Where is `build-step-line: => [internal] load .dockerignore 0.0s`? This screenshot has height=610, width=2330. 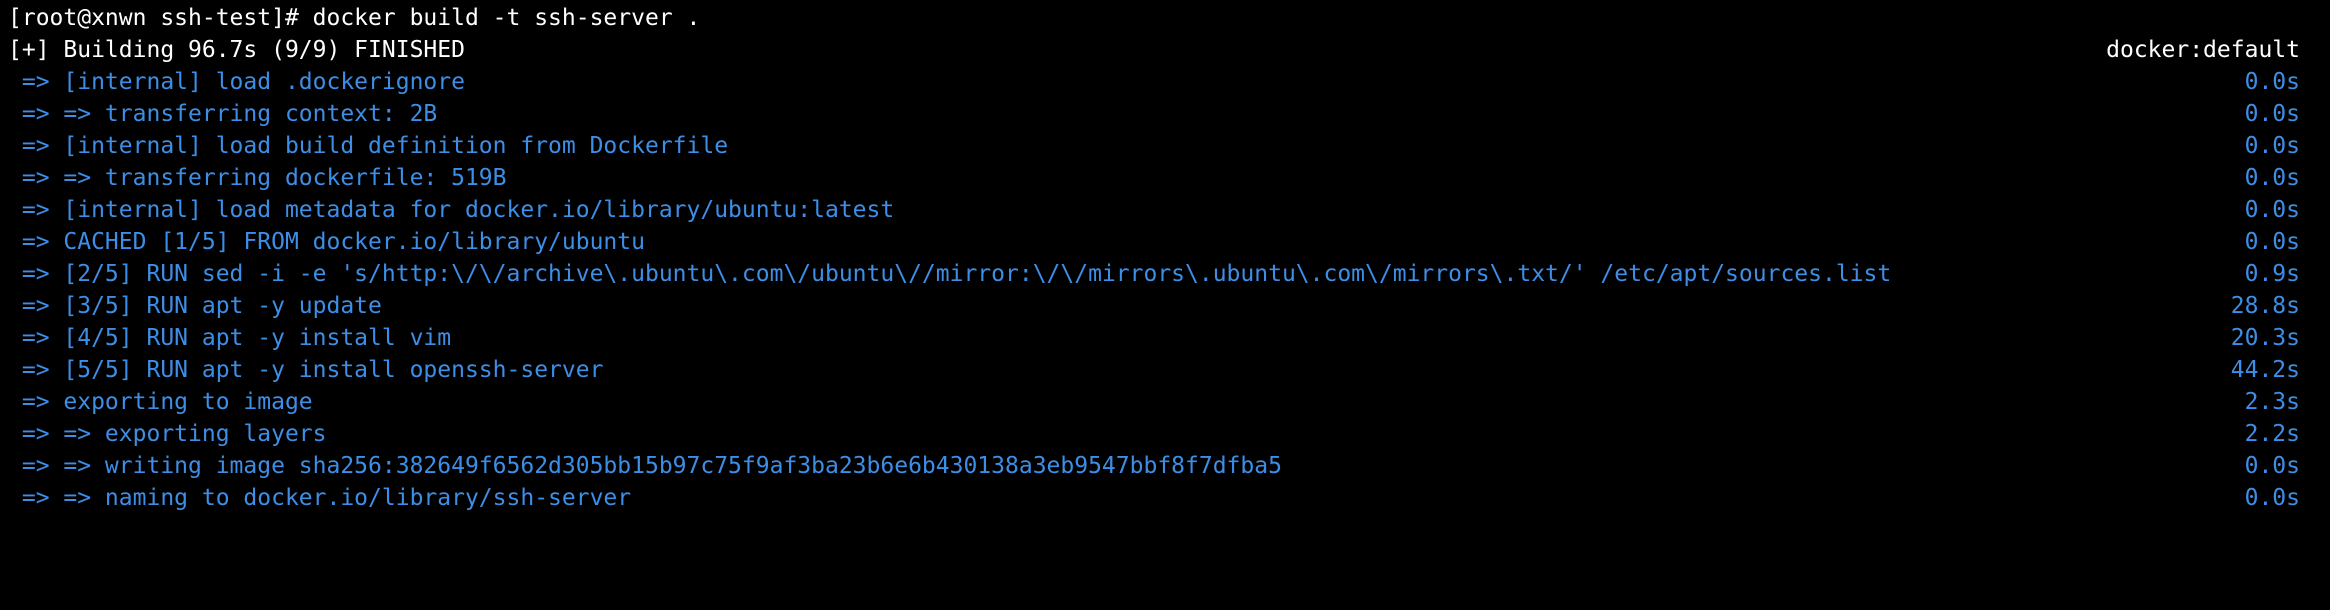 build-step-line: => [internal] load .dockerignore 0.0s is located at coordinates (1165, 82).